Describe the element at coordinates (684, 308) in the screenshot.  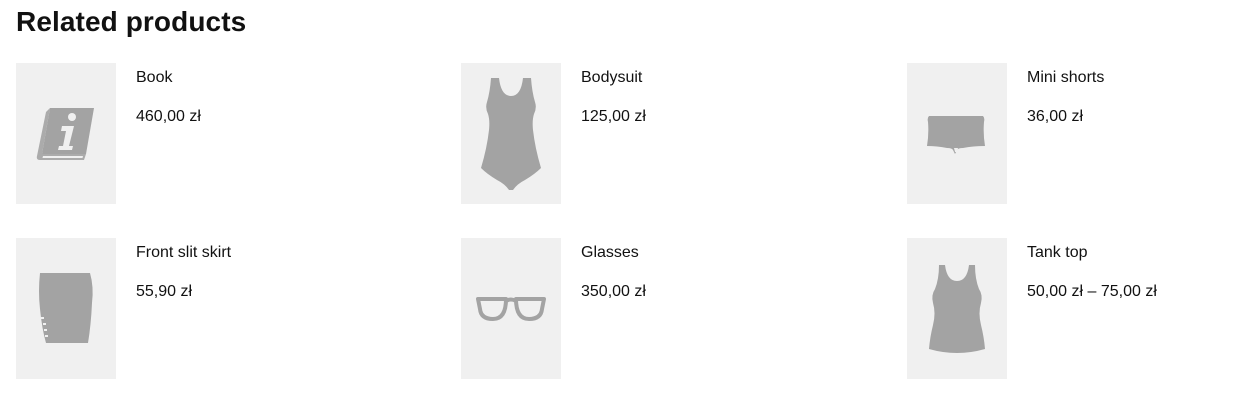
I see `product-card-glasses: Glasses 350,00 zł` at that location.